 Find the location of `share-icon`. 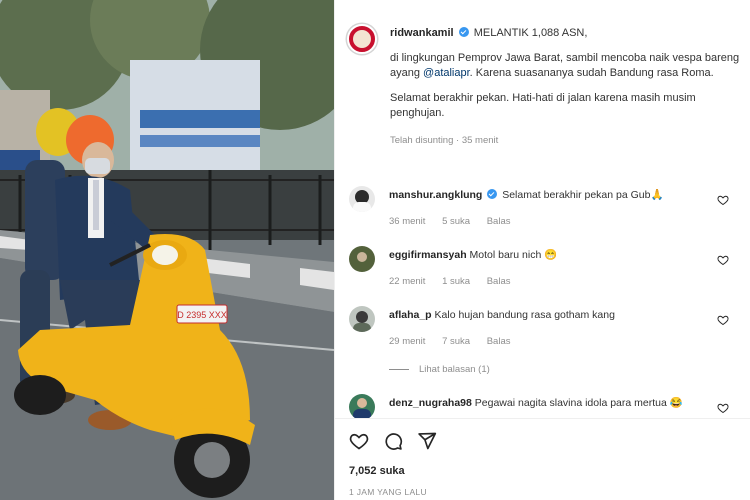

share-icon is located at coordinates (427, 441).